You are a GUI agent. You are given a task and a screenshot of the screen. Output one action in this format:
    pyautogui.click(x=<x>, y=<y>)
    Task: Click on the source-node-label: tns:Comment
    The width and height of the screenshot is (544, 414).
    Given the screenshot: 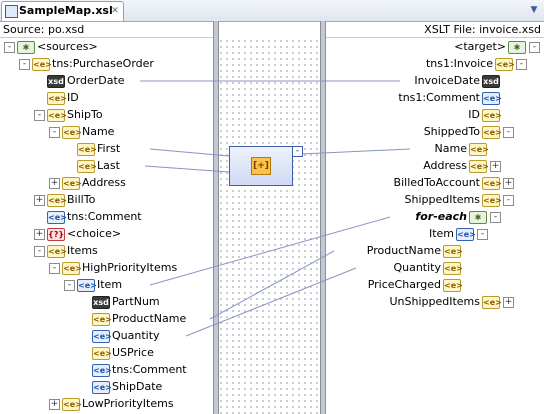 What is the action you would take?
    pyautogui.click(x=104, y=216)
    